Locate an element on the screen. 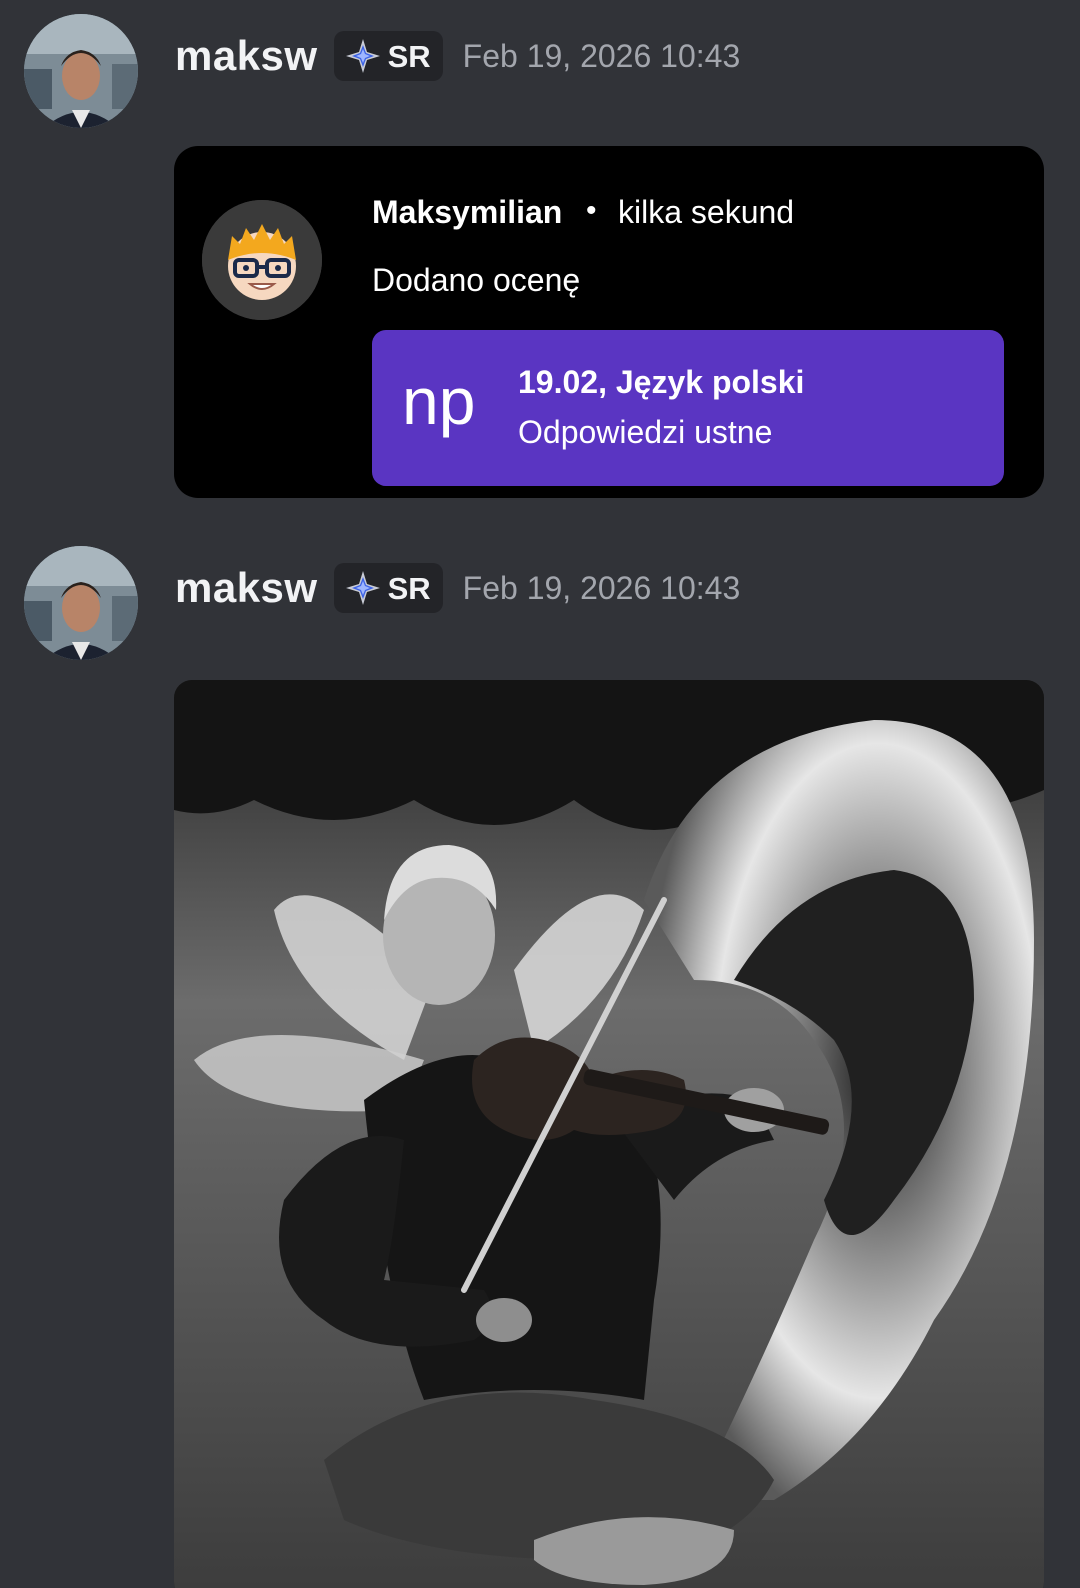  notification-sender: Maksymilian is located at coordinates (467, 212).